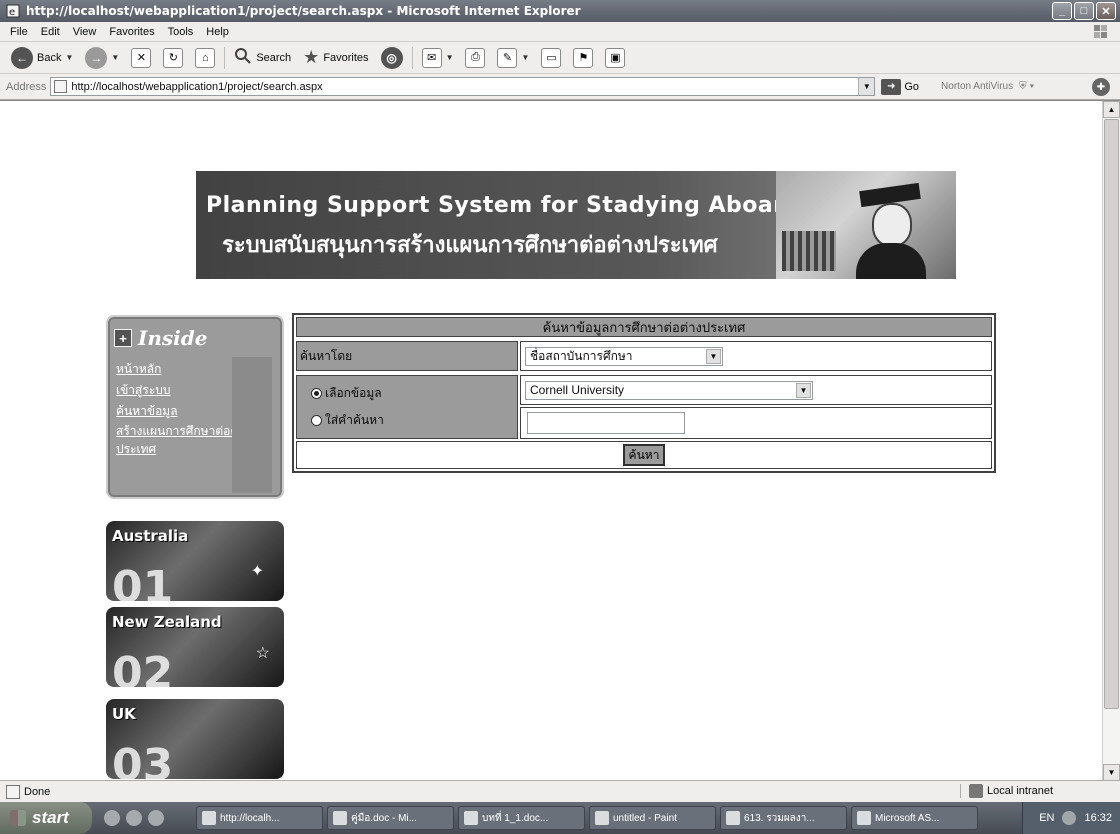  What do you see at coordinates (262, 58) in the screenshot?
I see `search-button: Search` at bounding box center [262, 58].